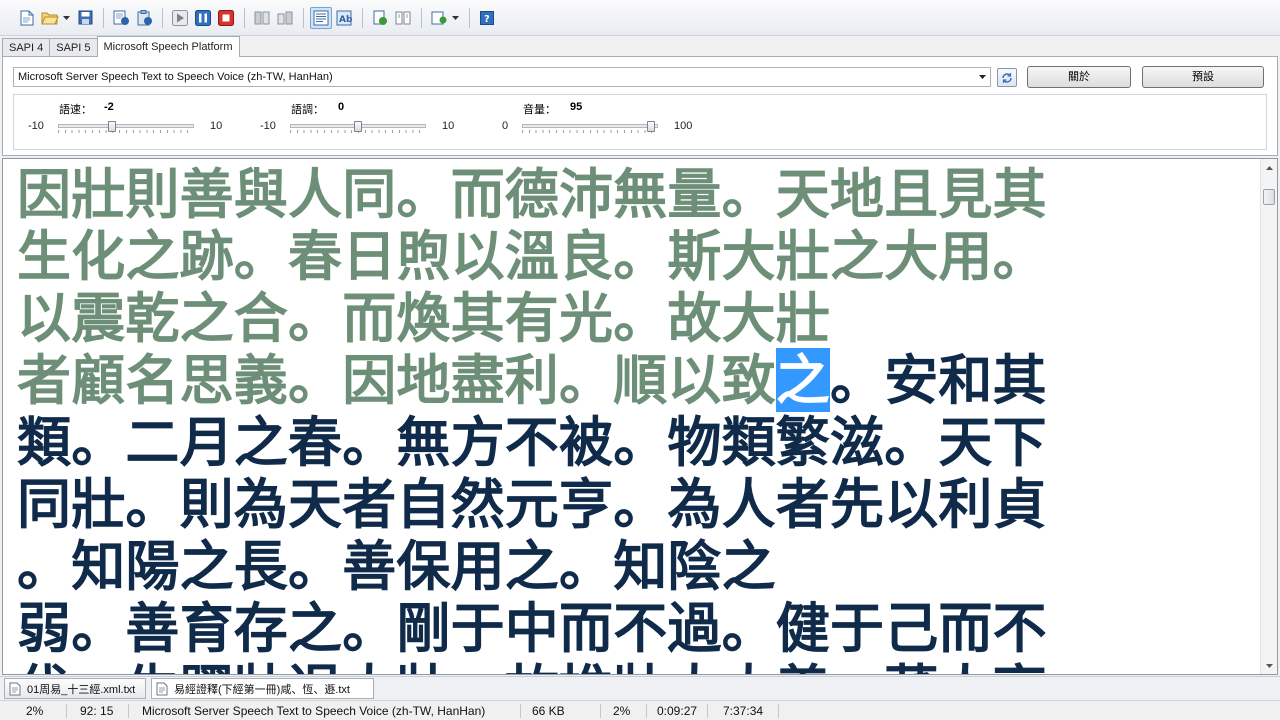  I want to click on tab-speech-platform: Microsoft Speech Platform, so click(168, 46).